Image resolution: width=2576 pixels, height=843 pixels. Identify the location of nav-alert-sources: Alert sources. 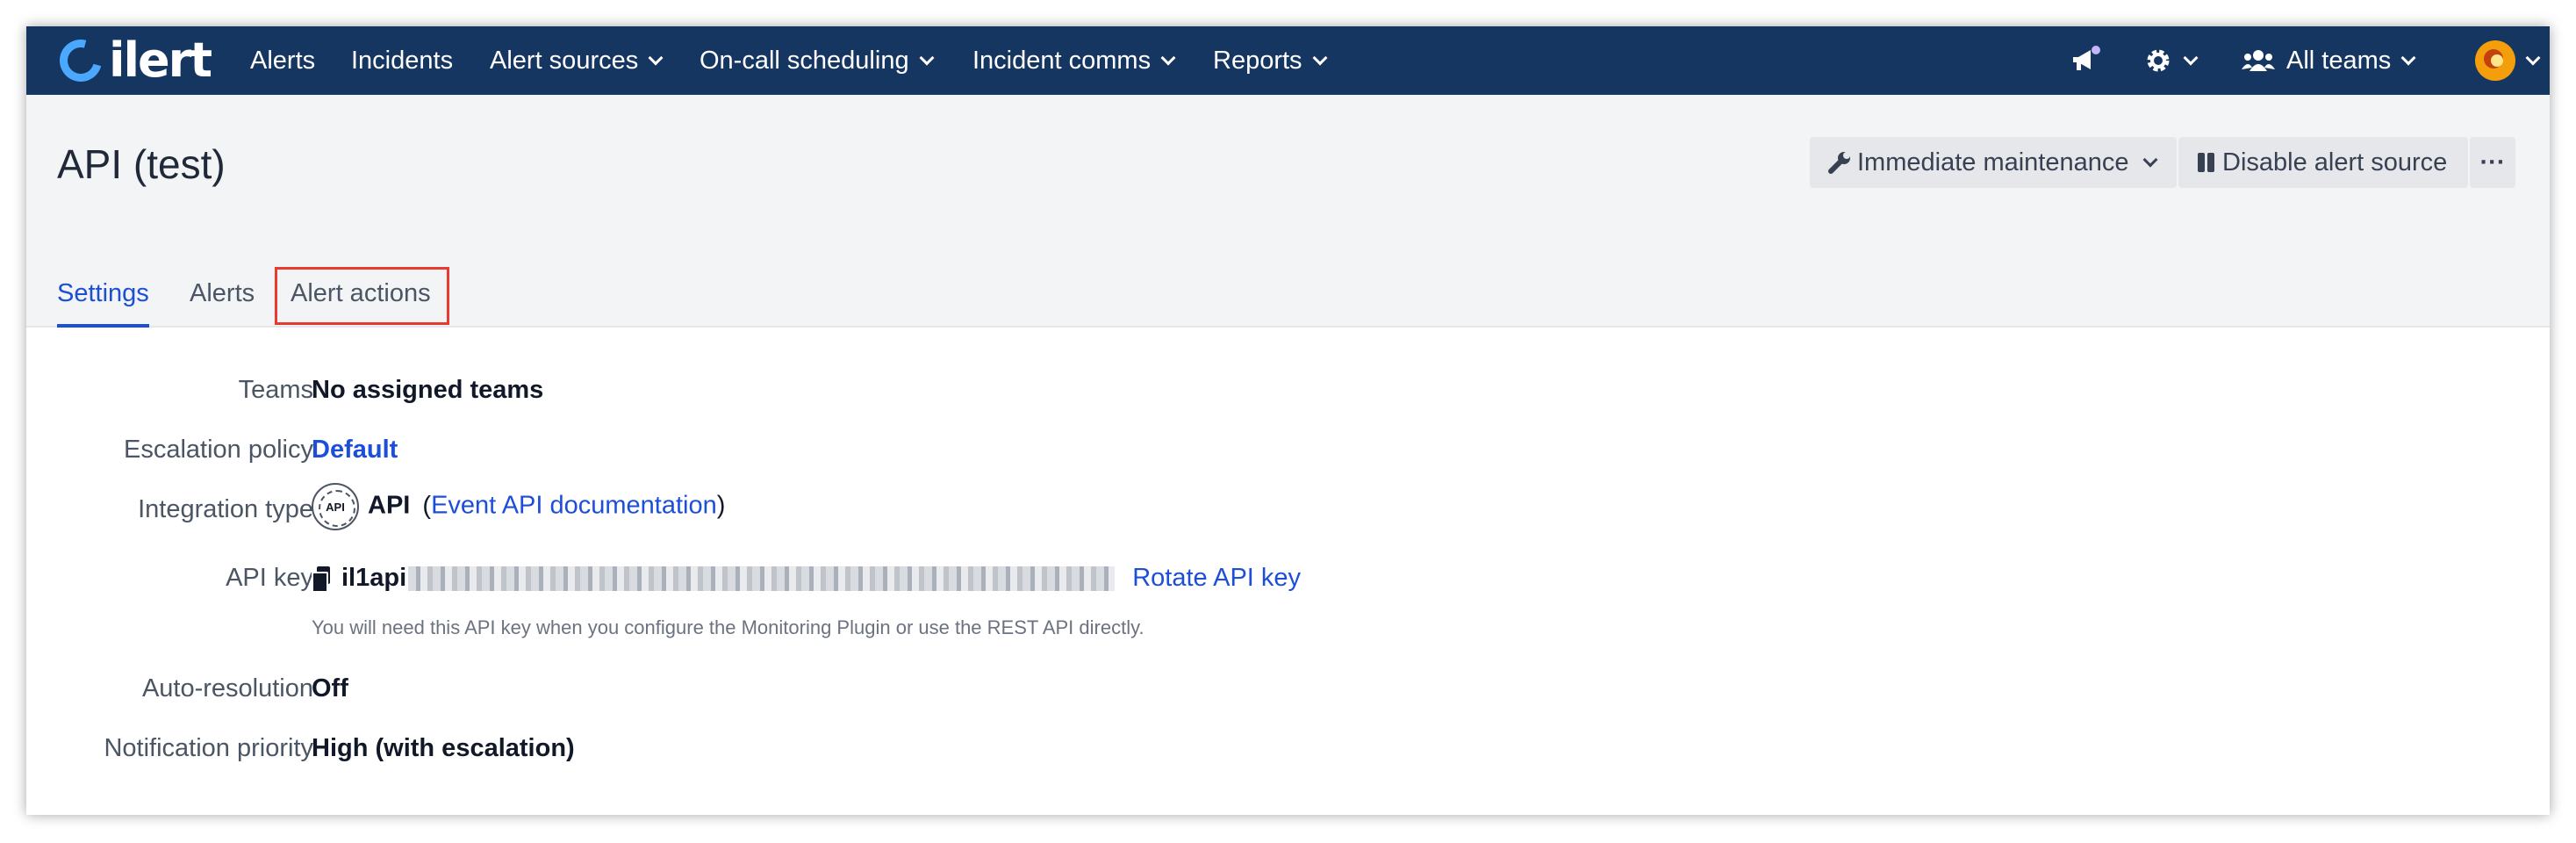
(577, 61).